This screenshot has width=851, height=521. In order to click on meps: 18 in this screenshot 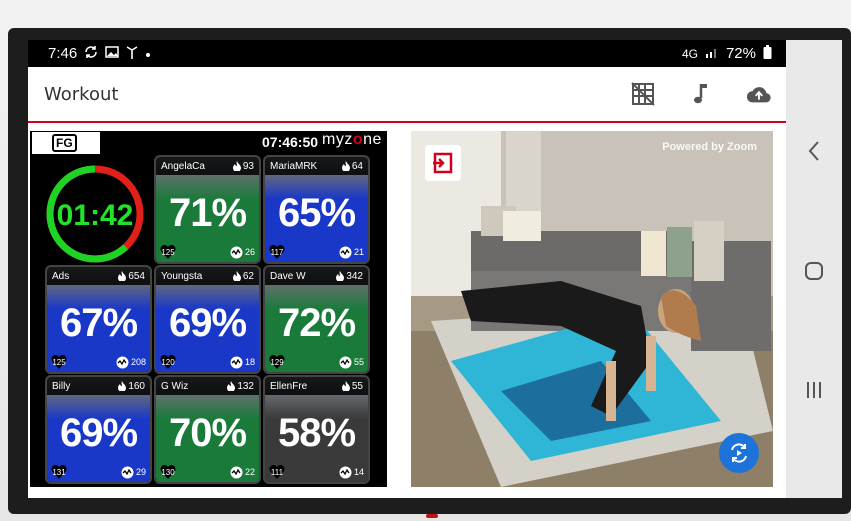, I will do `click(242, 362)`.